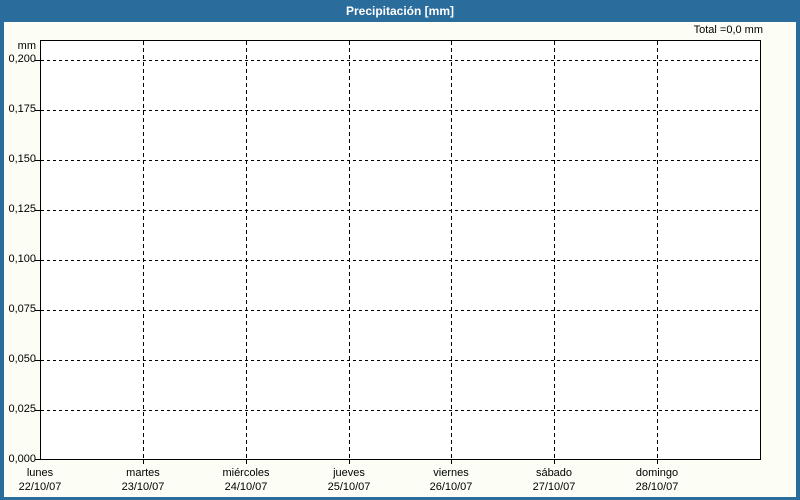 Image resolution: width=800 pixels, height=500 pixels. What do you see at coordinates (657, 487) in the screenshot?
I see `date-label: 28/10/07` at bounding box center [657, 487].